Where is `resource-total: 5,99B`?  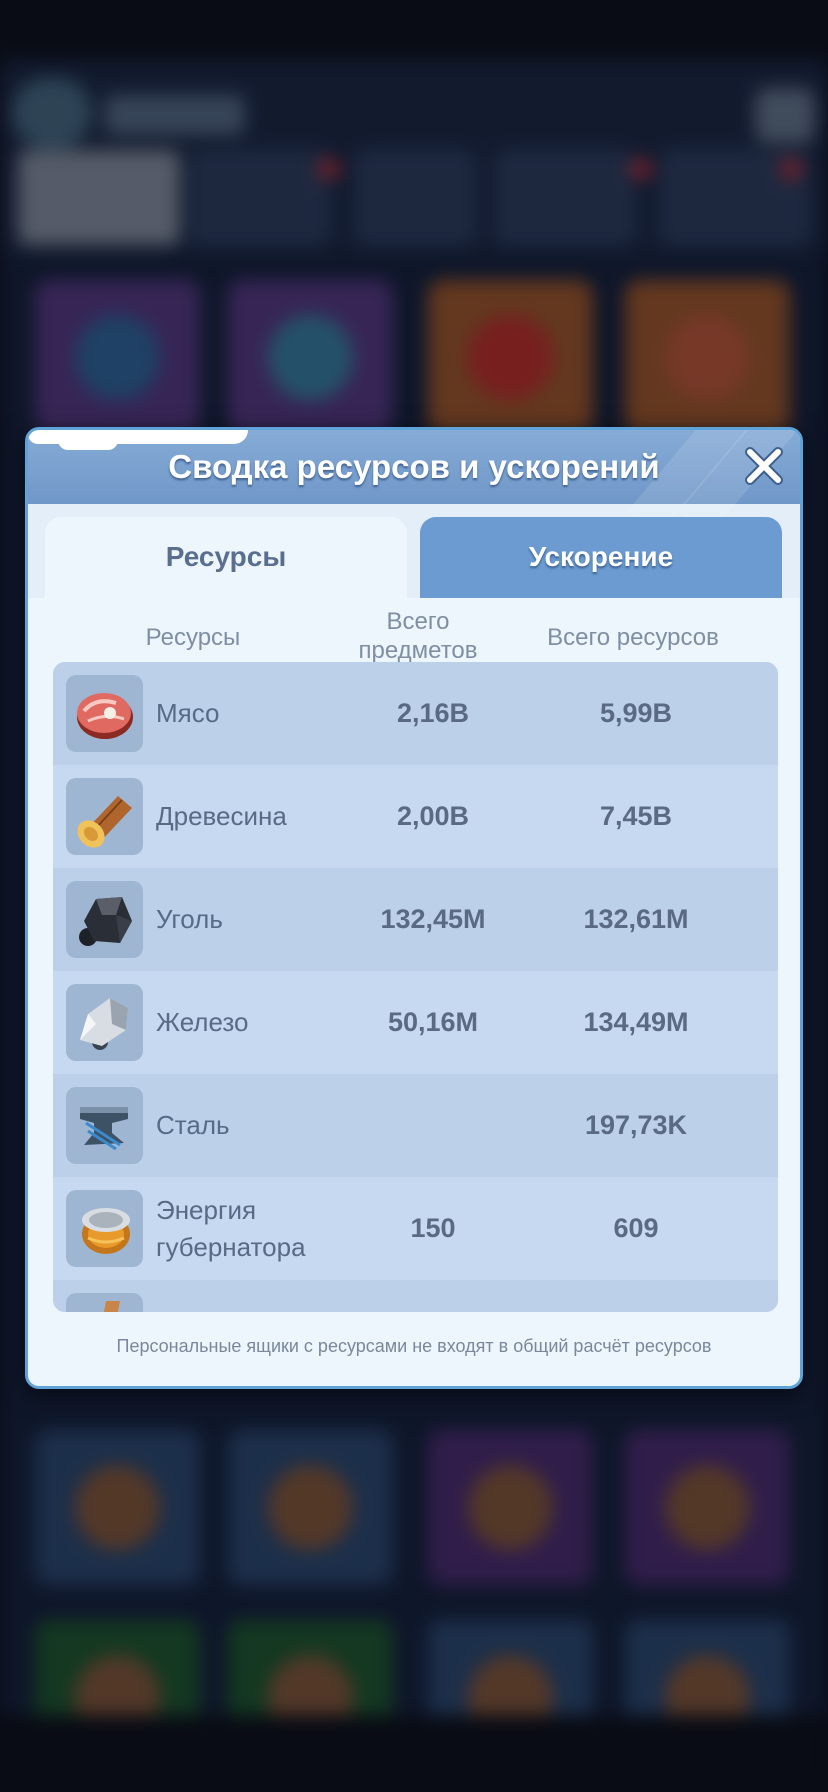
resource-total: 5,99B is located at coordinates (636, 713).